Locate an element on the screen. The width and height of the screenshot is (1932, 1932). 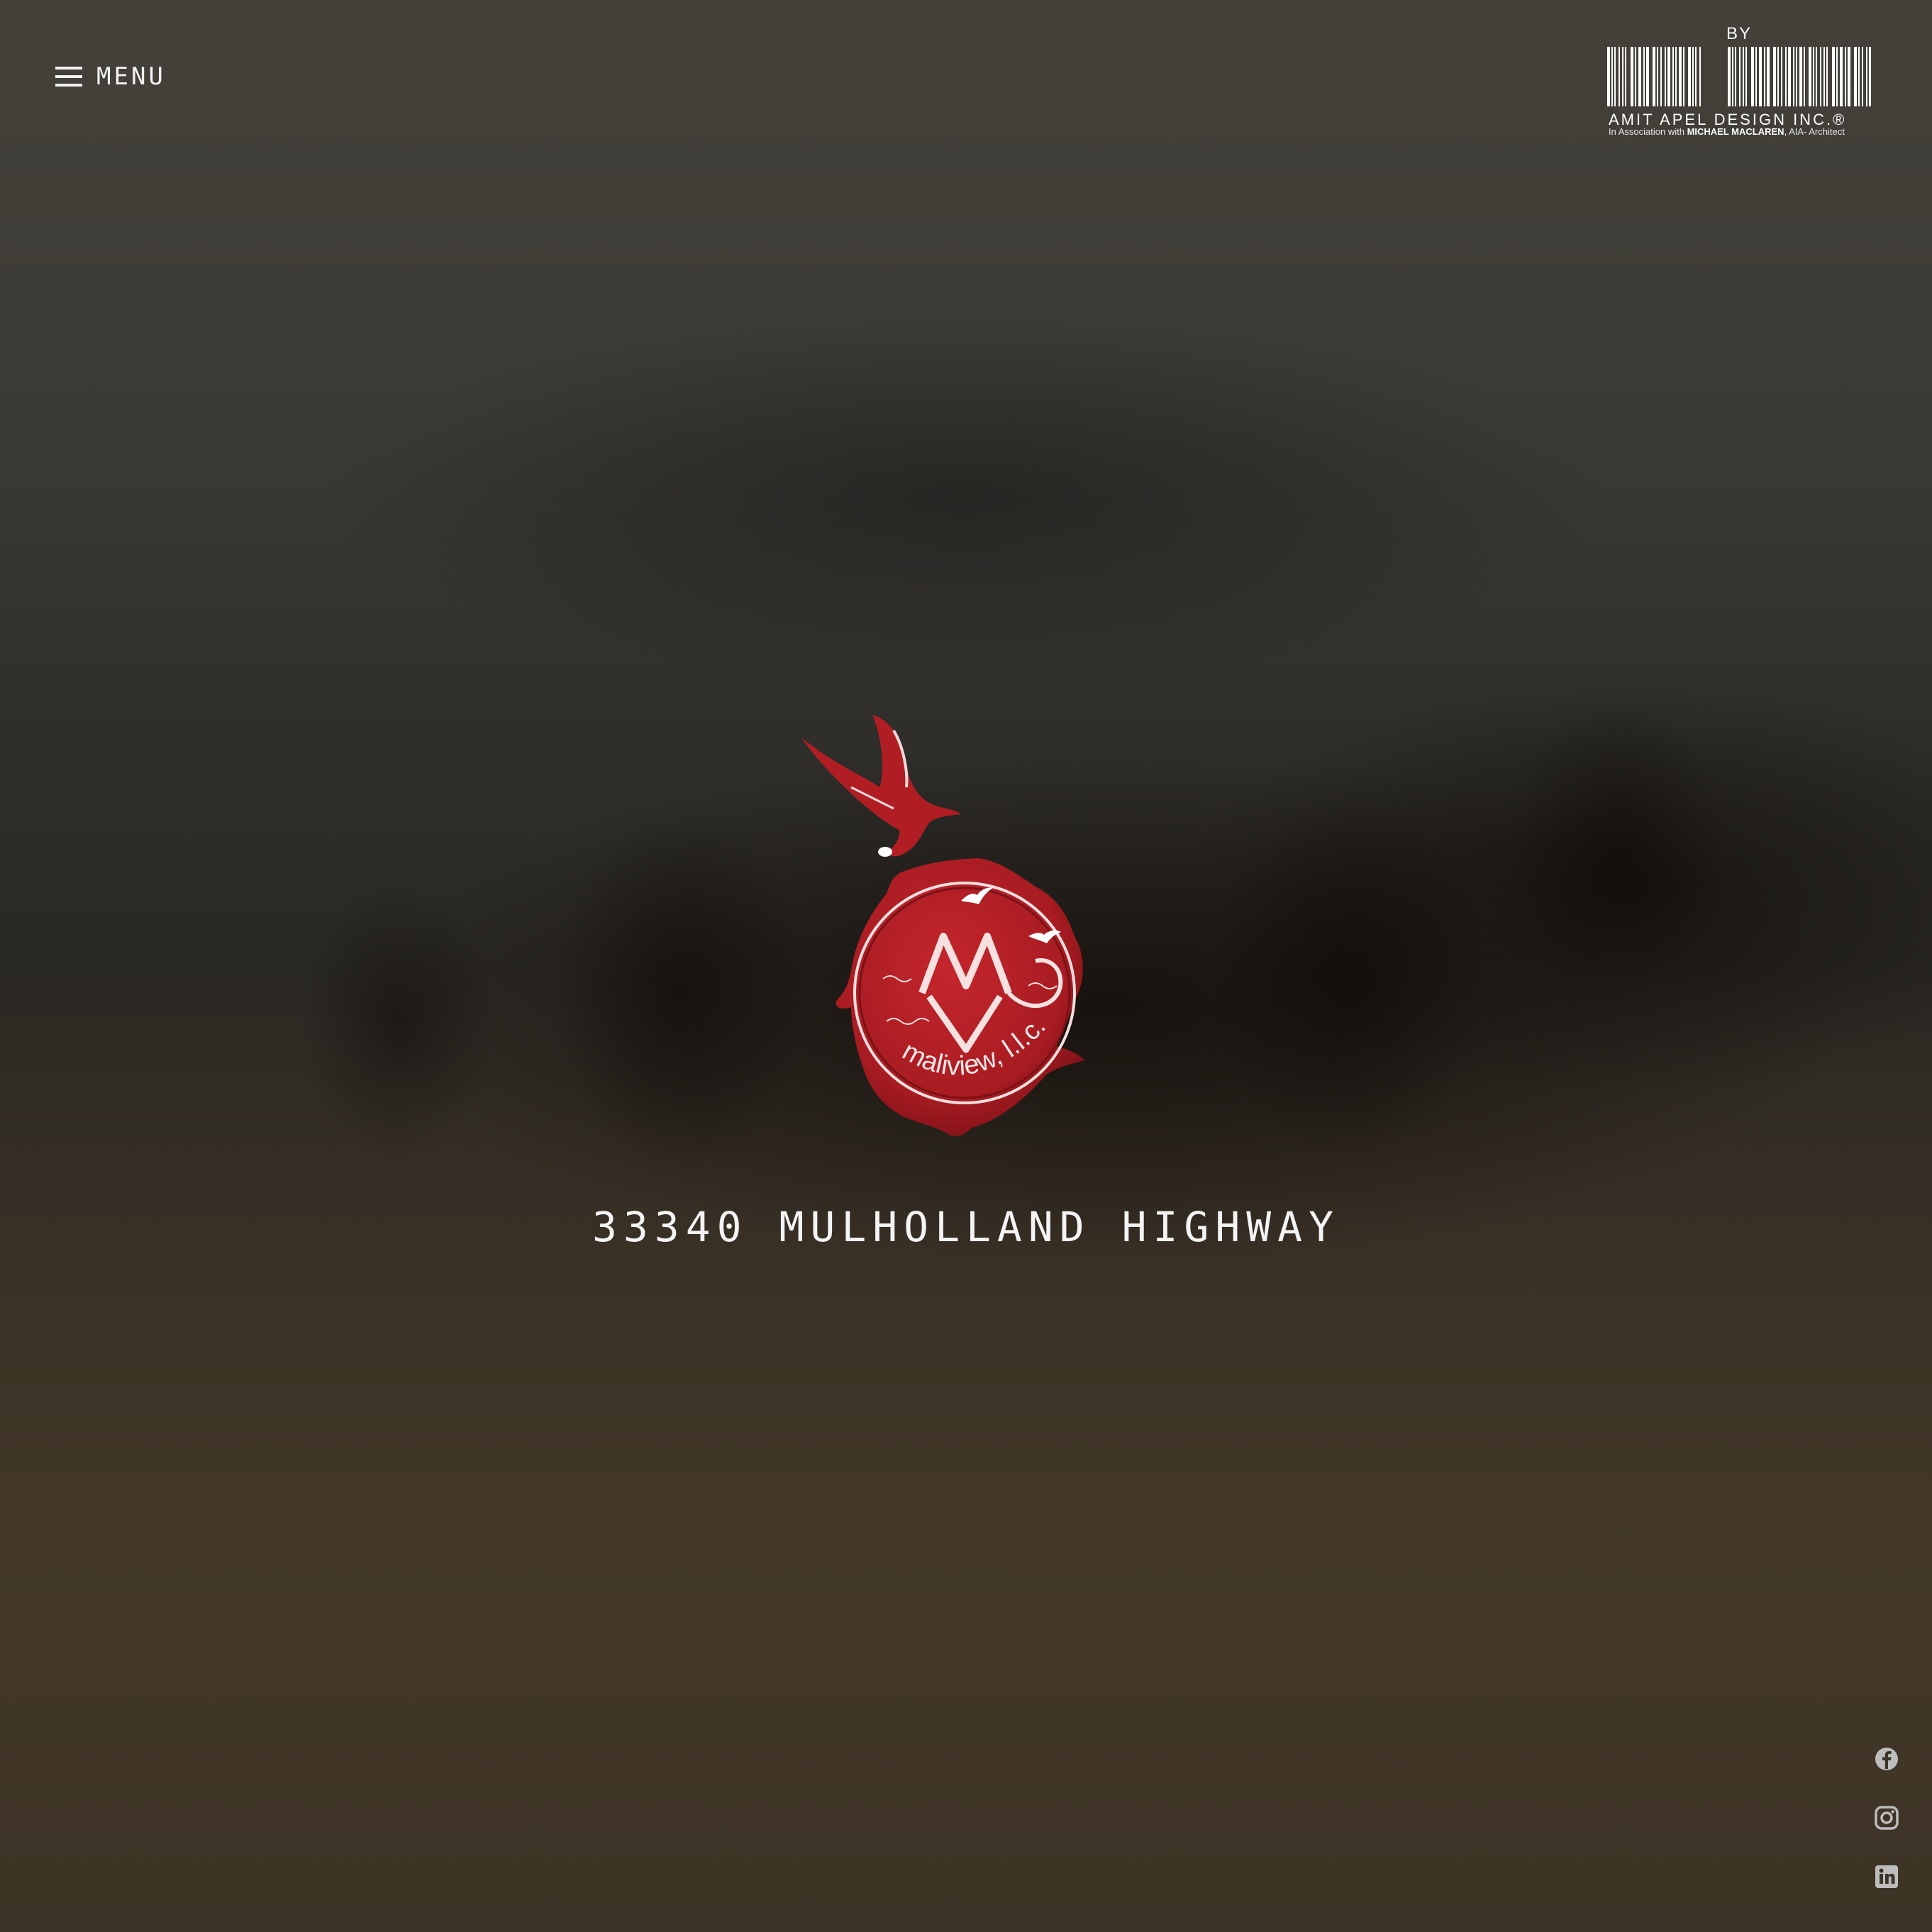
maliview-seal-logo: maliview, l.l.c. is located at coordinates (957, 925).